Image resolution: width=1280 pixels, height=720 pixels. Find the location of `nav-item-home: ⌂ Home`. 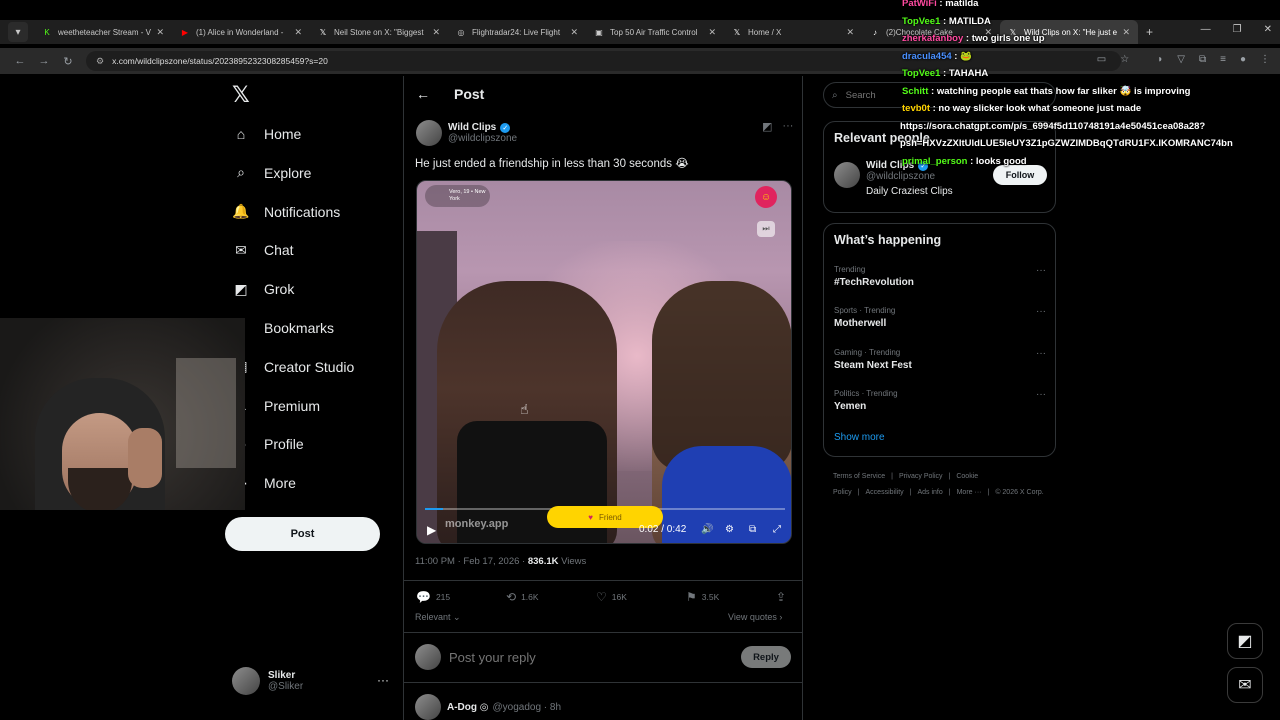

nav-item-home: ⌂ Home is located at coordinates (267, 134).